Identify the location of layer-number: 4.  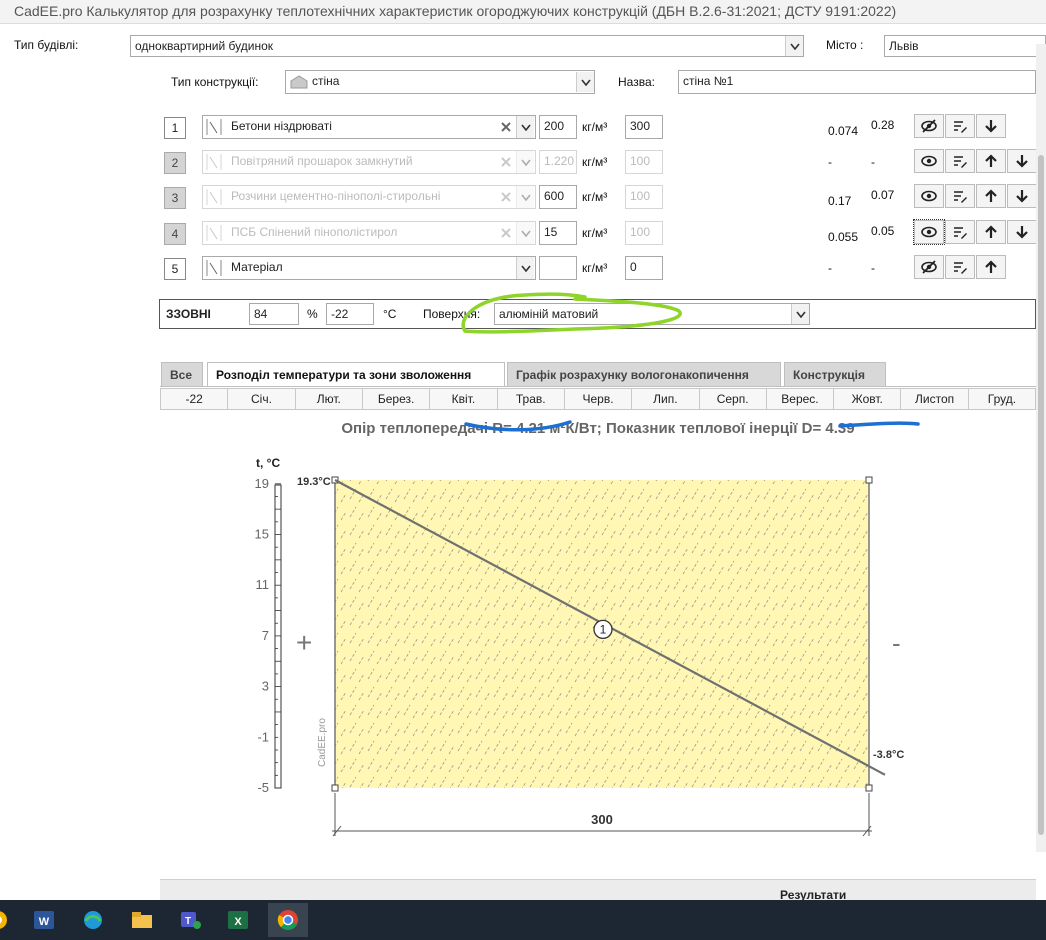
(175, 234).